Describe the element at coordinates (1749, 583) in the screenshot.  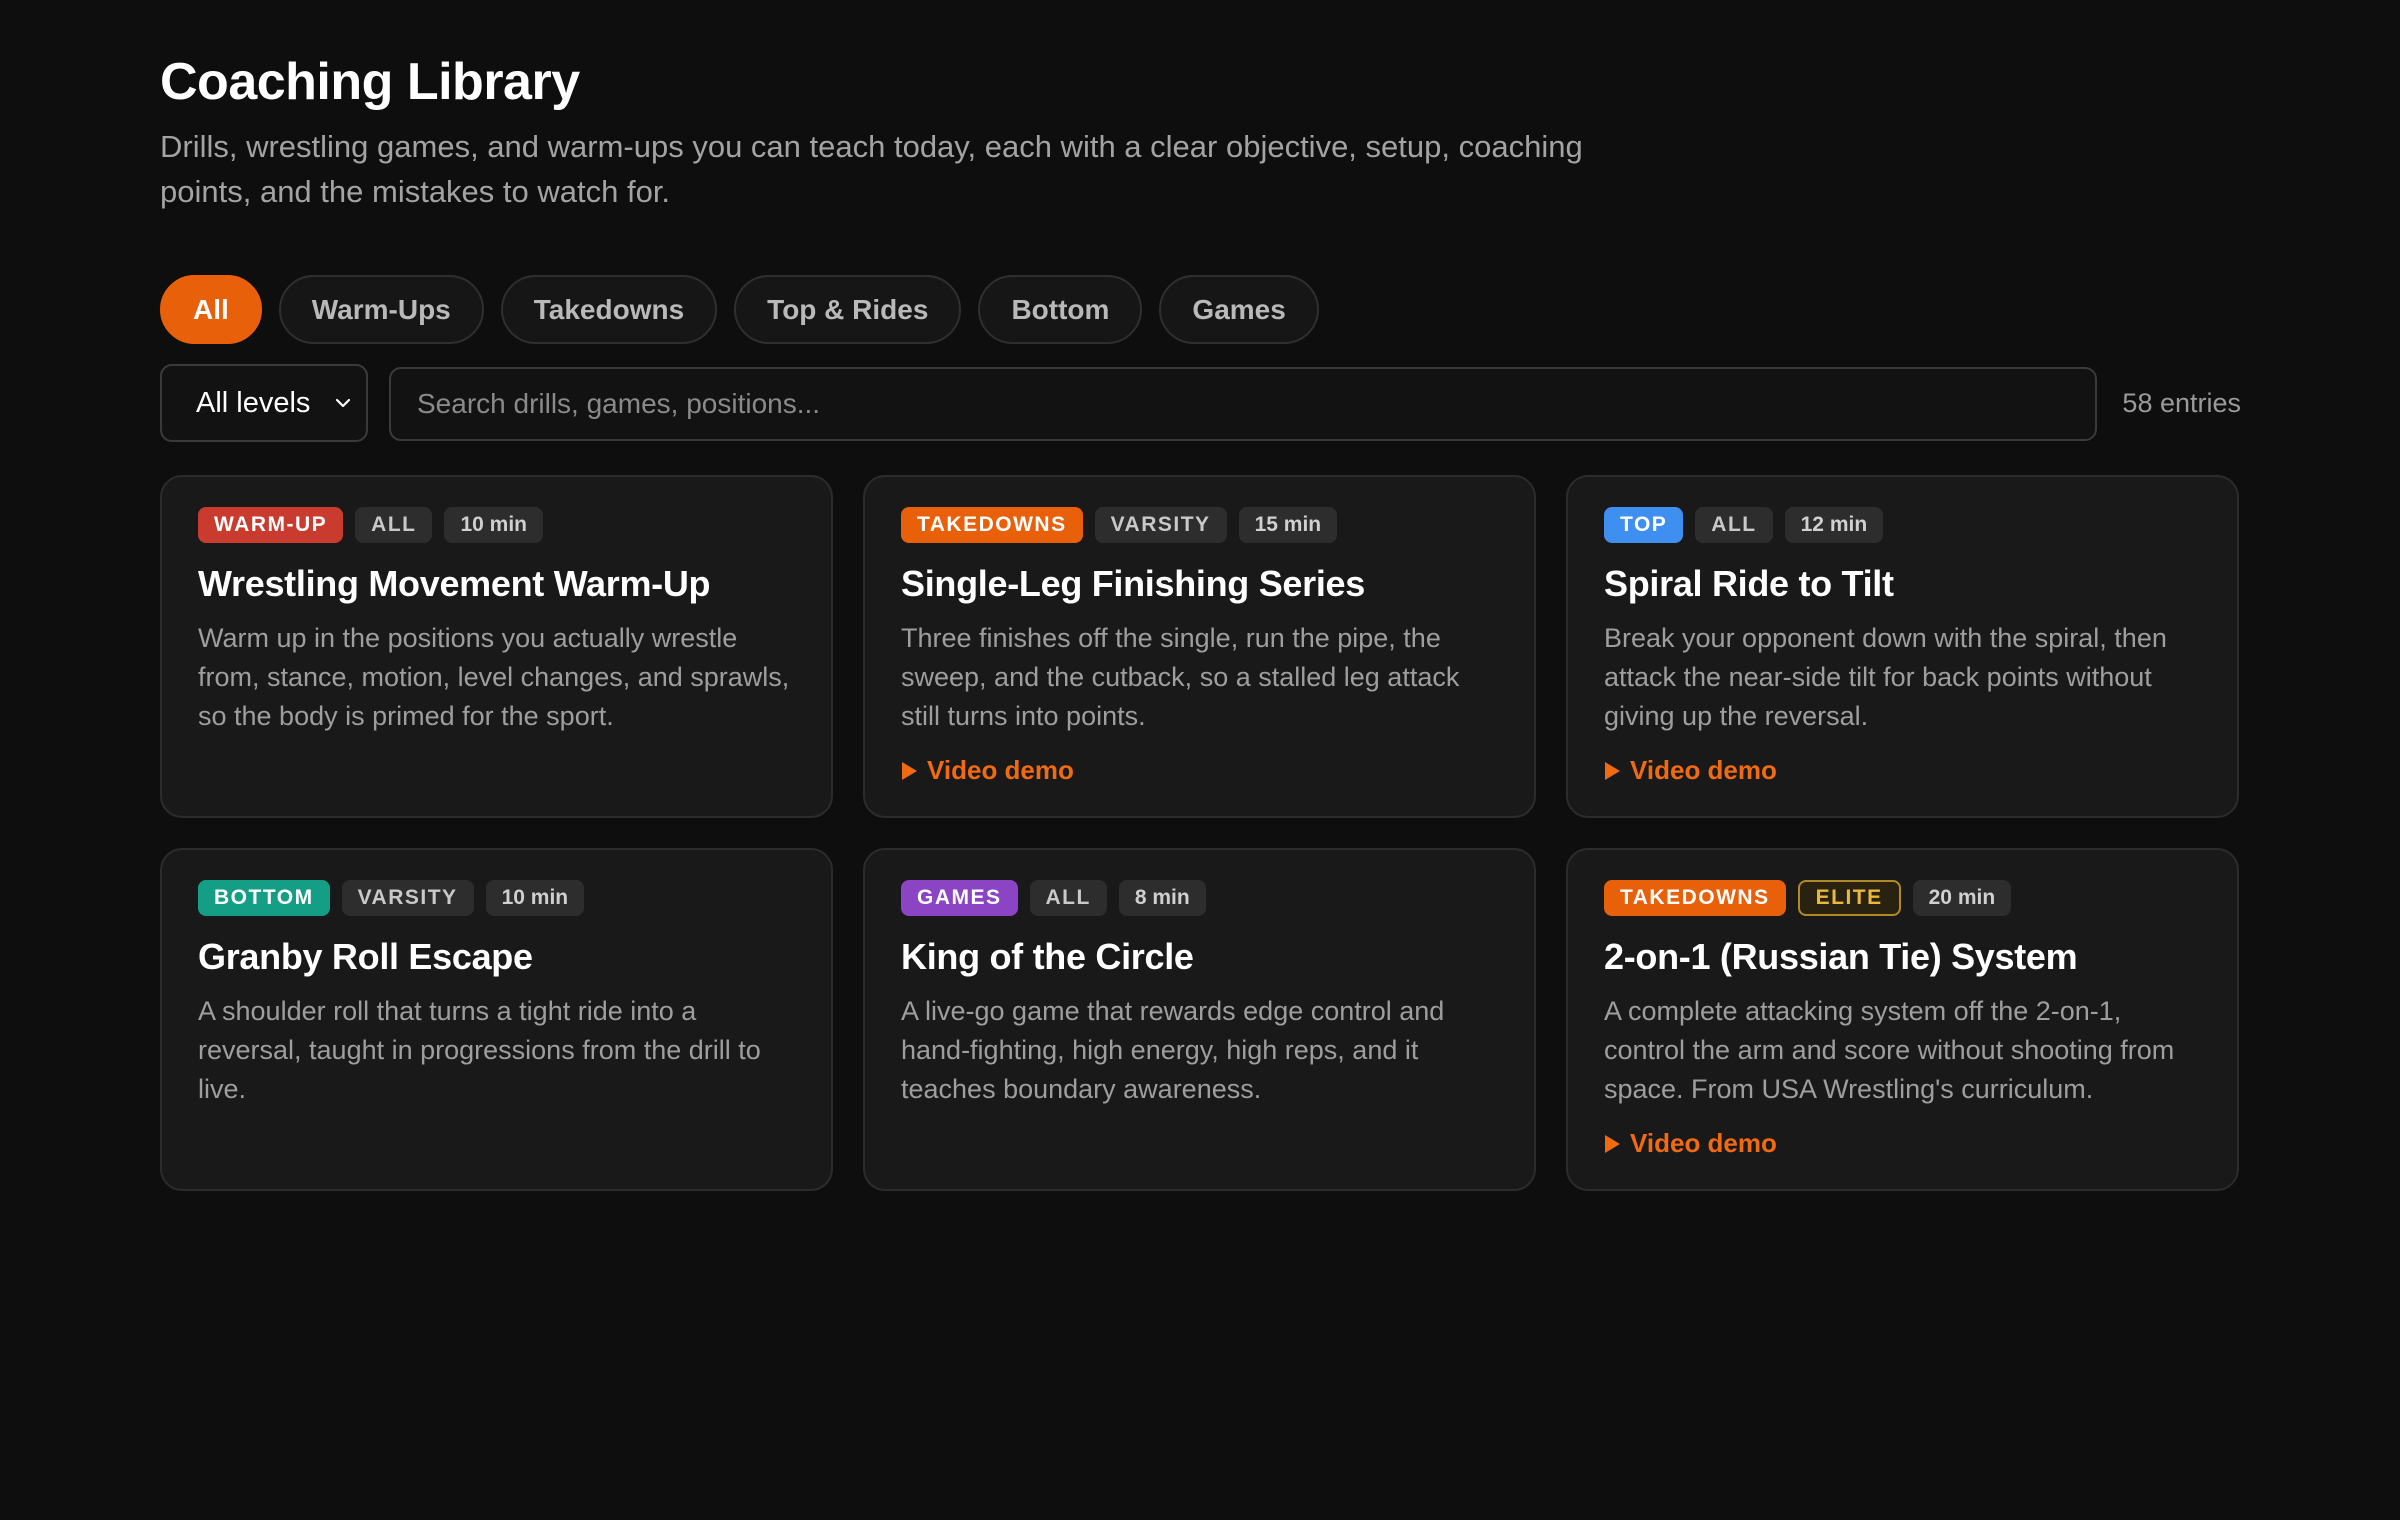
I see `card-title: Spiral Ride to Tilt` at that location.